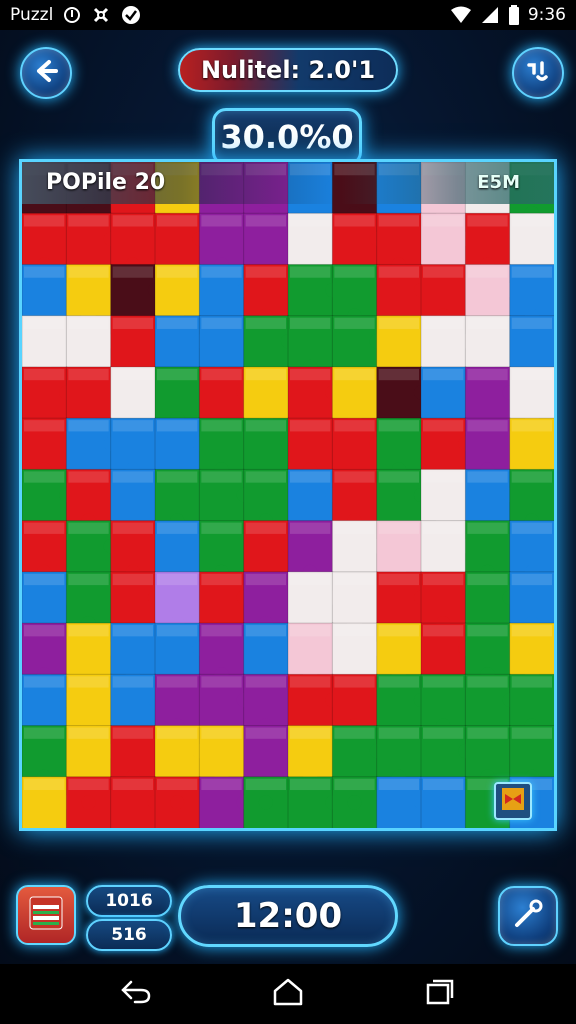  What do you see at coordinates (538, 73) in the screenshot?
I see `options-button` at bounding box center [538, 73].